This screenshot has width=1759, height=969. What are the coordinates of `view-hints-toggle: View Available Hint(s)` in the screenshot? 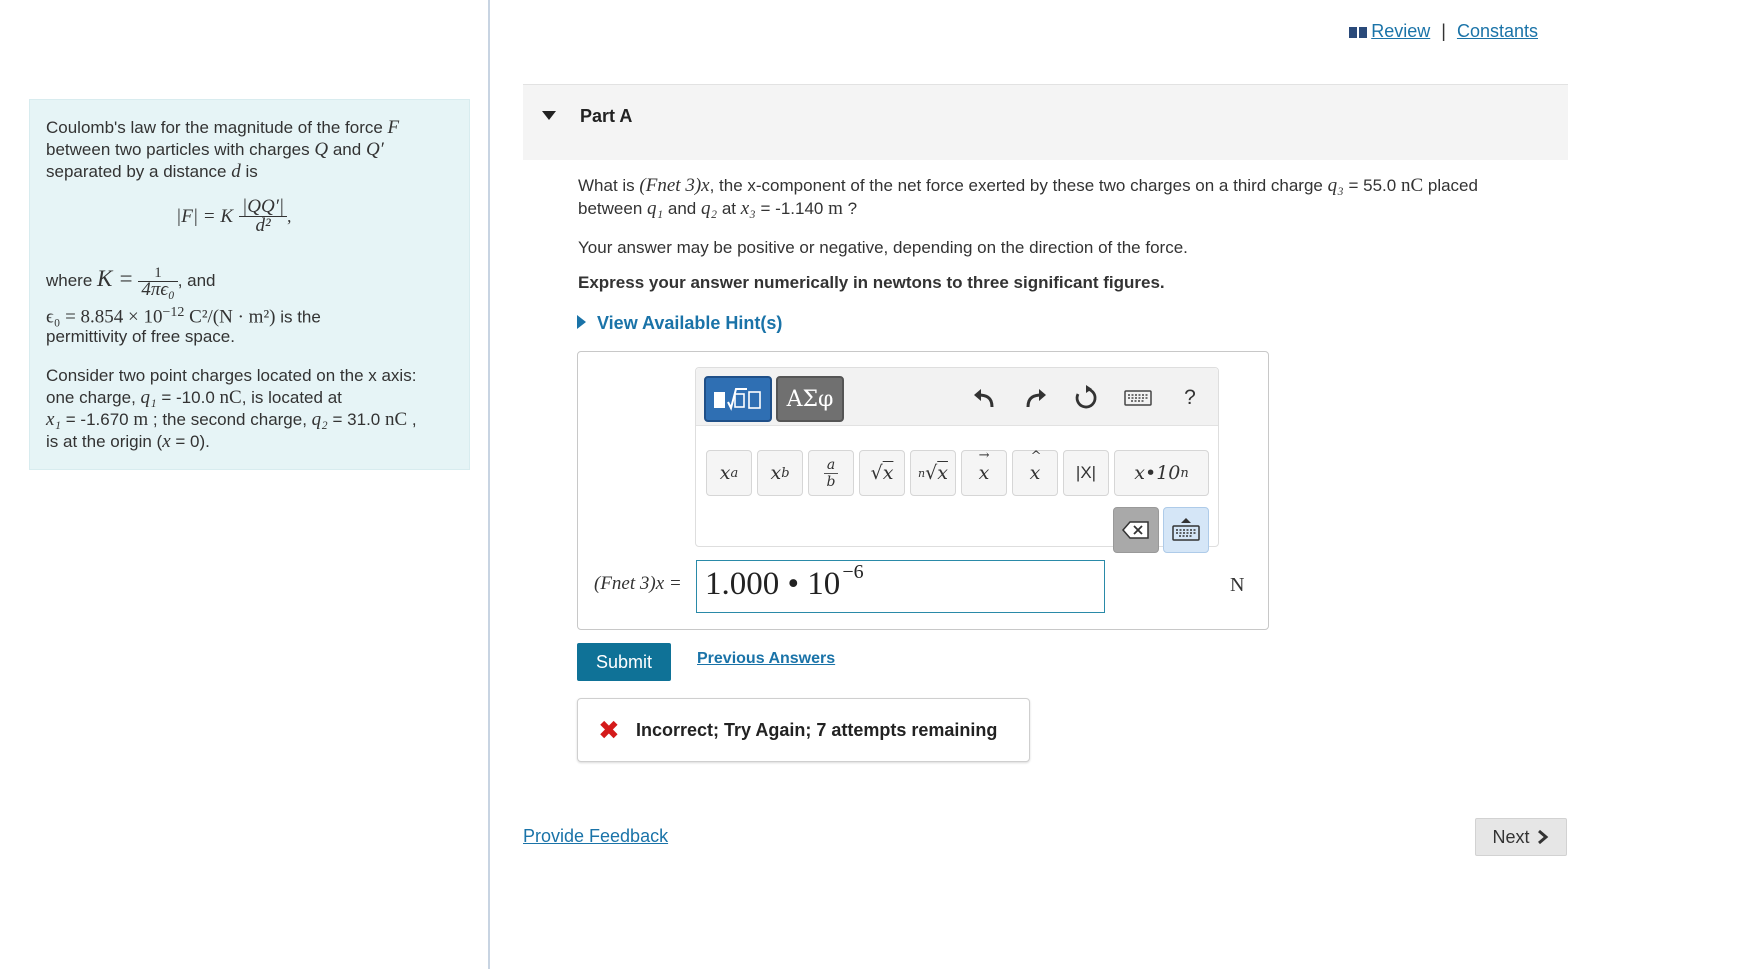 It's located at (679, 323).